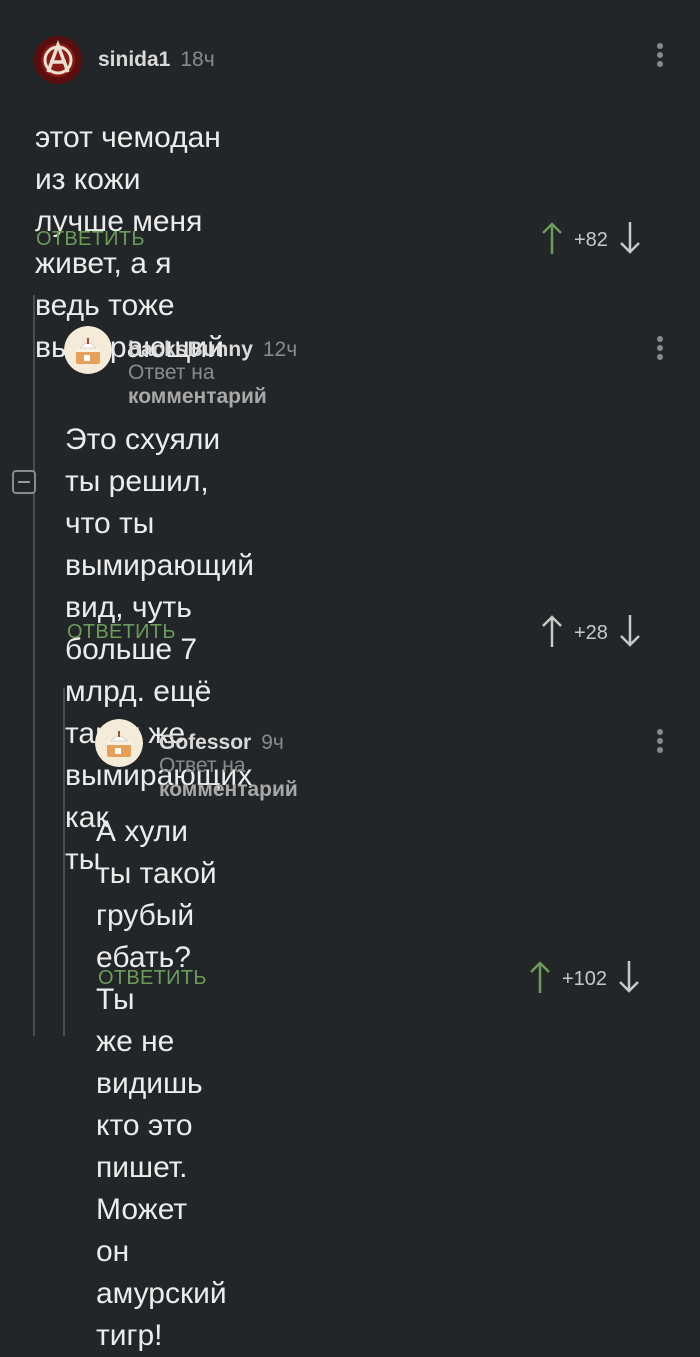 The width and height of the screenshot is (700, 1357). I want to click on username: backsBunny, so click(190, 350).